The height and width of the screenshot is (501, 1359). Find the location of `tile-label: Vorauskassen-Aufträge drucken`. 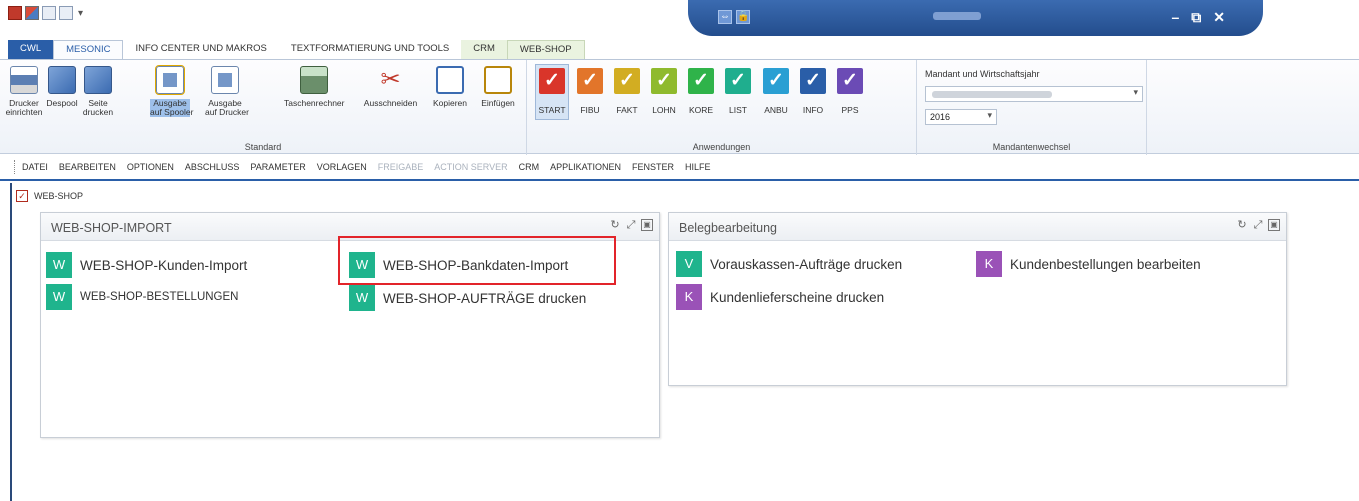

tile-label: Vorauskassen-Aufträge drucken is located at coordinates (806, 264).